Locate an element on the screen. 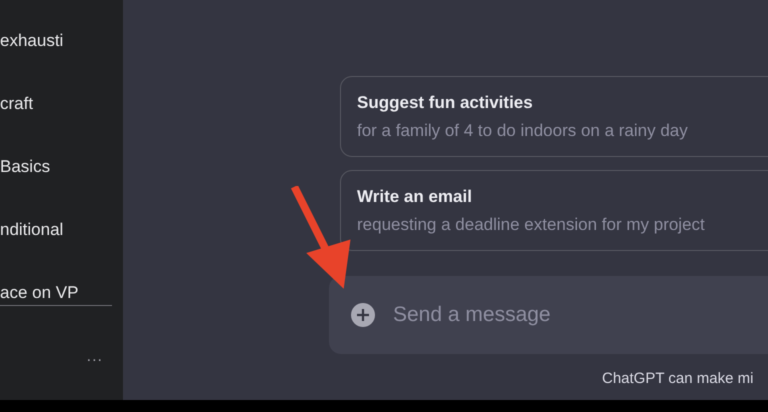 This screenshot has height=412, width=768. message-input: Send a message is located at coordinates (543, 315).